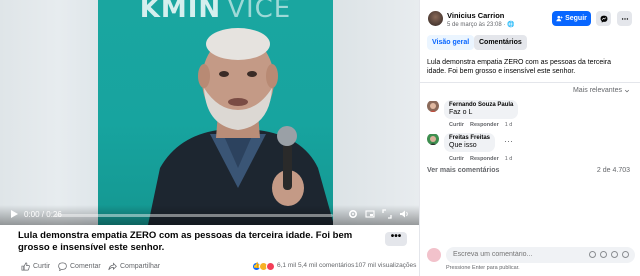 Image resolution: width=640 pixels, height=276 pixels. I want to click on sticker-icon, so click(625, 254).